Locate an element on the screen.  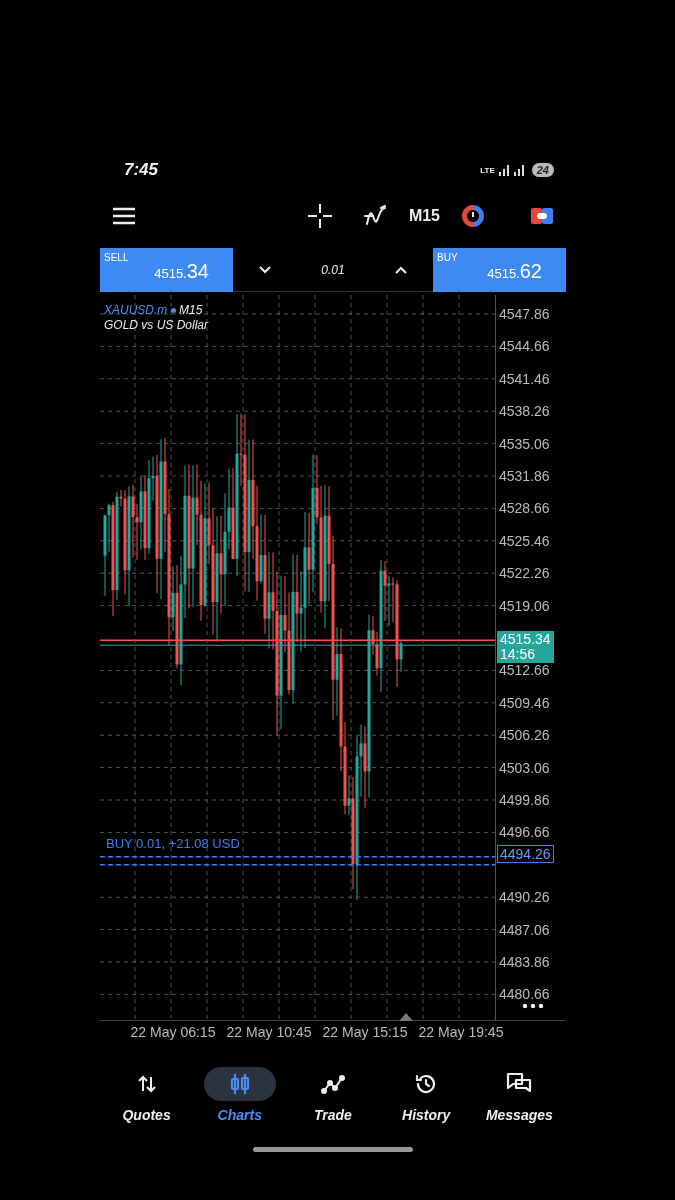
price-label: 4483.86 is located at coordinates (524, 962).